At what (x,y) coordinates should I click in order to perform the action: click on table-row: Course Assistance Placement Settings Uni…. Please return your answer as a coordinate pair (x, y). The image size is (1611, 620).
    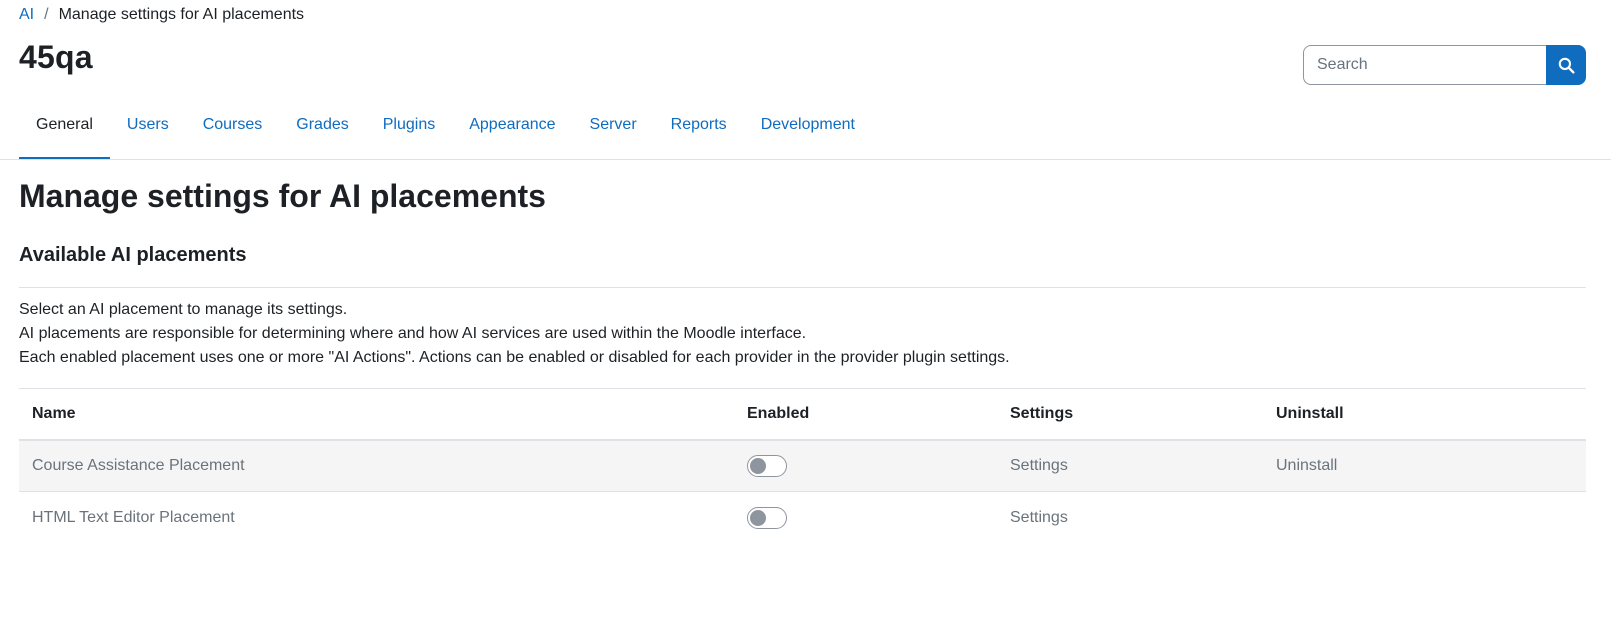
    Looking at the image, I should click on (802, 465).